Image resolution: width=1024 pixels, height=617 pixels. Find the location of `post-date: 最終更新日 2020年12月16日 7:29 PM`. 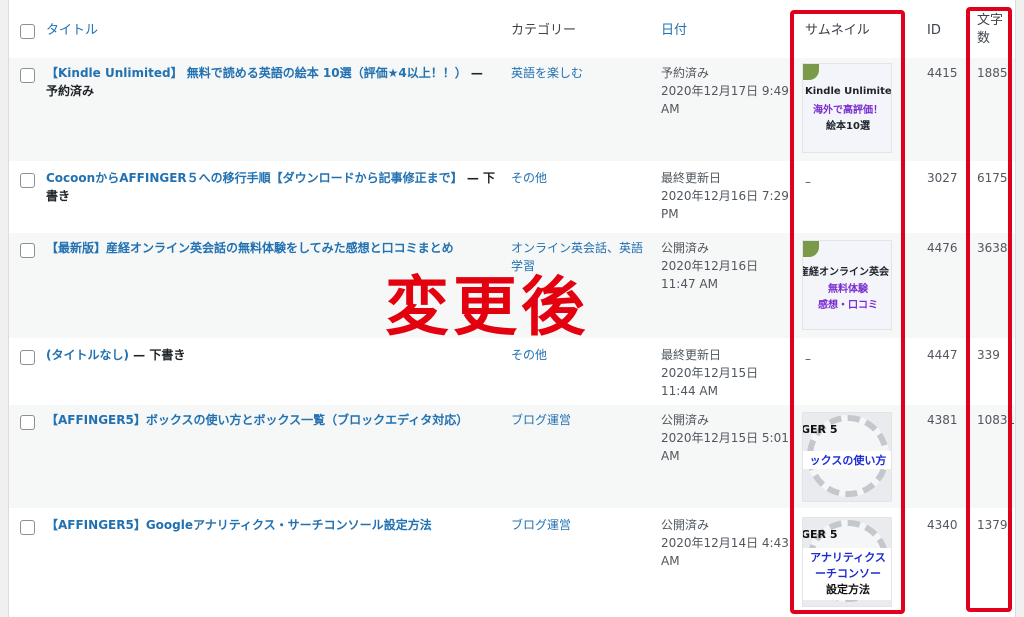

post-date: 最終更新日 2020年12月16日 7:29 PM is located at coordinates (728, 196).